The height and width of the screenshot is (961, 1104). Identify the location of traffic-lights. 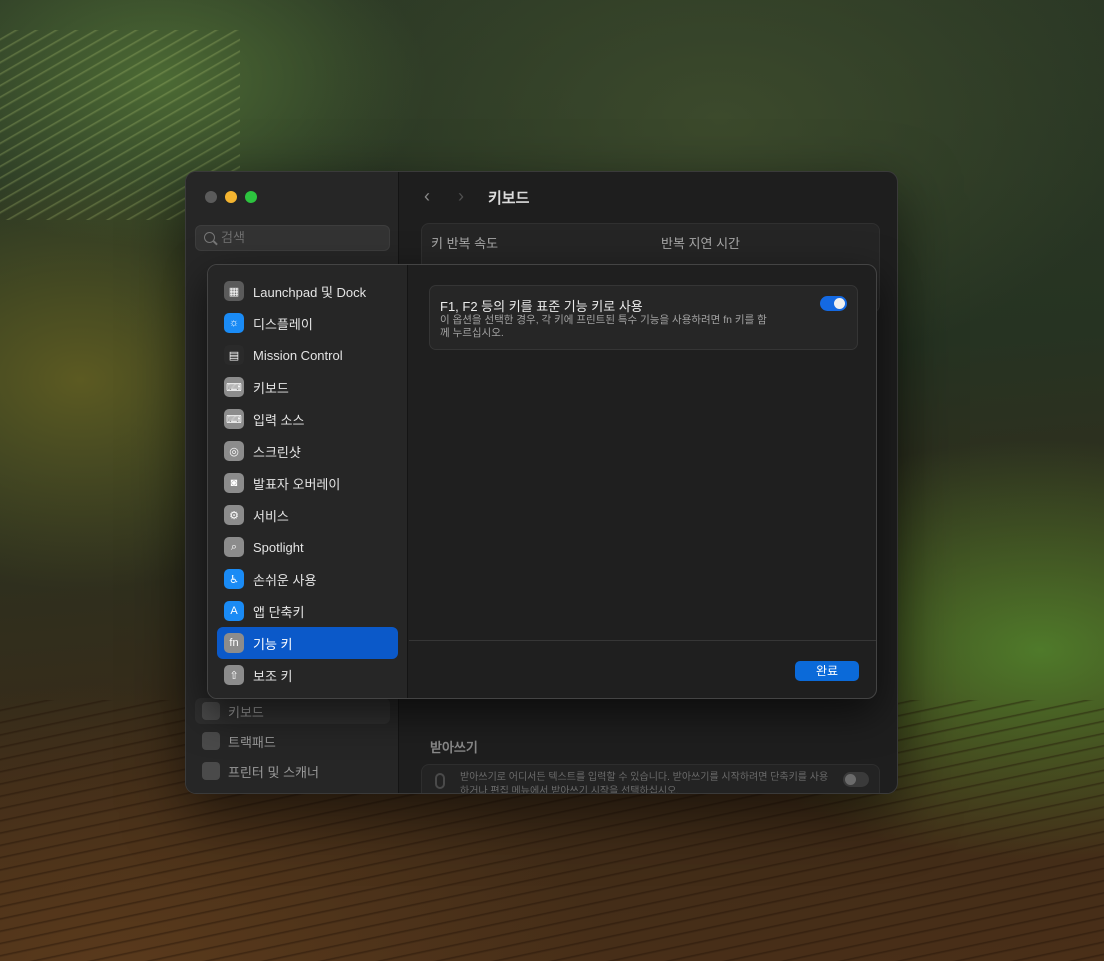
(231, 197).